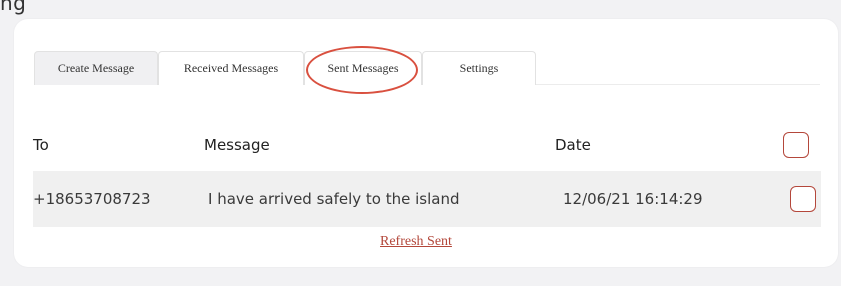 The width and height of the screenshot is (841, 286). What do you see at coordinates (573, 145) in the screenshot?
I see `header-date: Date` at bounding box center [573, 145].